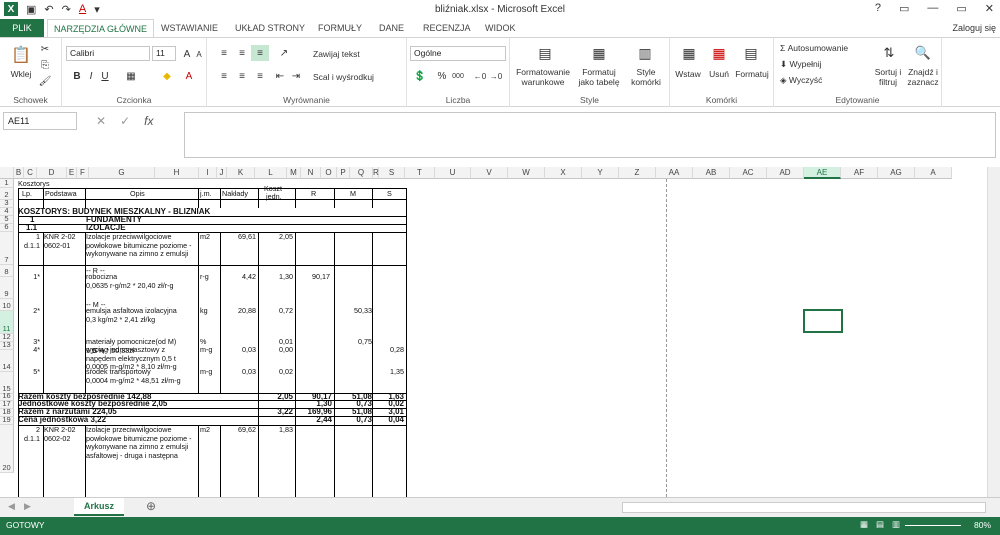 Image resolution: width=1000 pixels, height=535 pixels. What do you see at coordinates (138, 420) in the screenshot?
I see `total-label: Cena jednostkowa 3,22` at bounding box center [138, 420].